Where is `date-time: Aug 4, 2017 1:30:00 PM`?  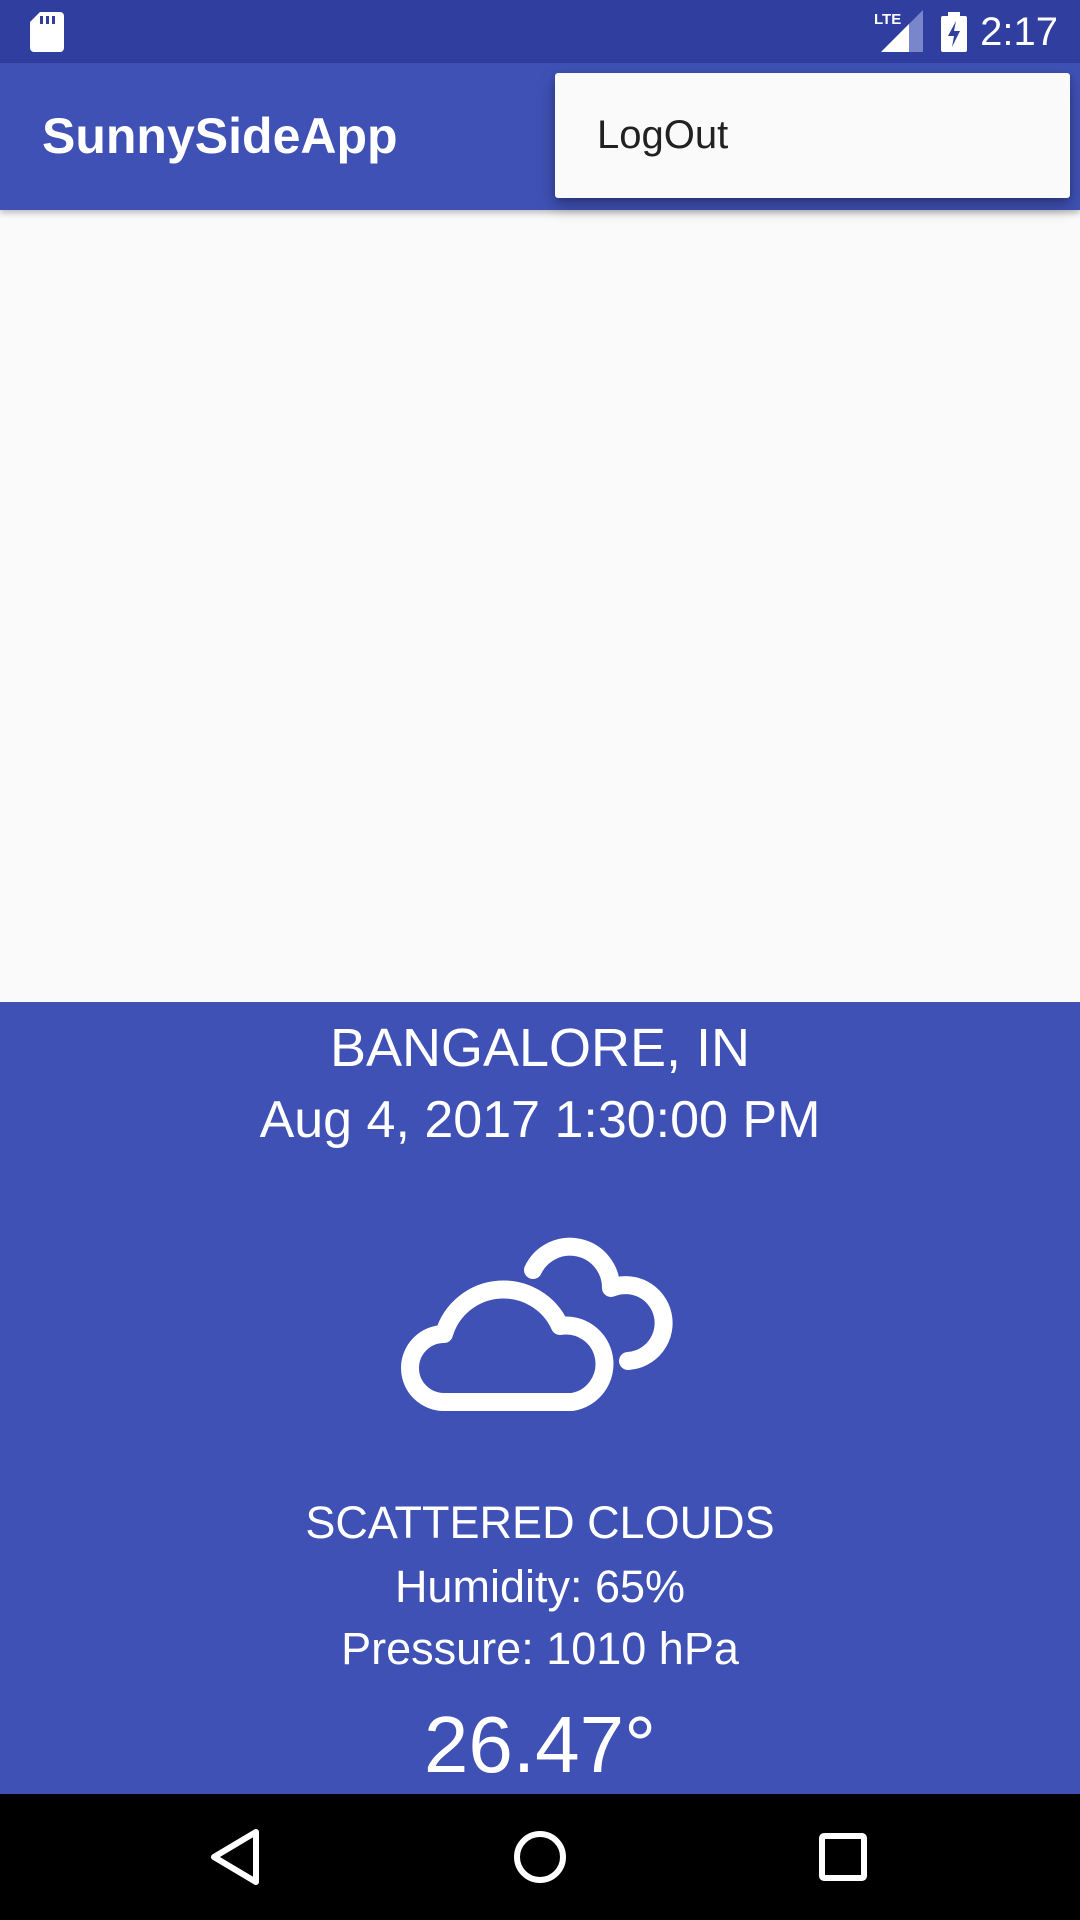
date-time: Aug 4, 2017 1:30:00 PM is located at coordinates (540, 1120).